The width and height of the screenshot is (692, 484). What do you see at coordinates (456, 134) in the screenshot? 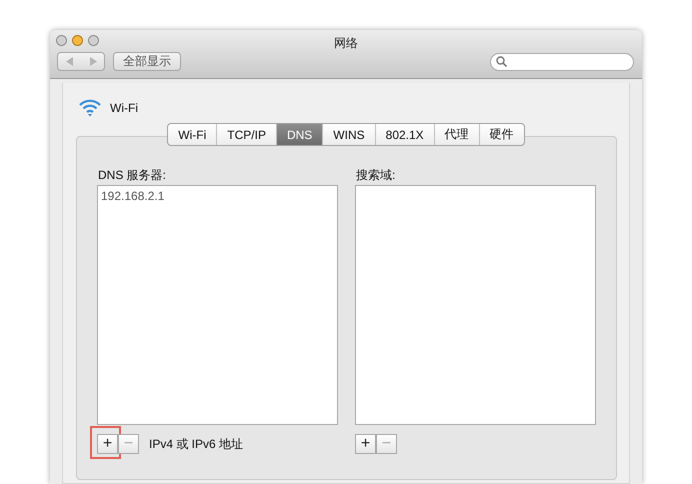
I see `tab: 代理` at bounding box center [456, 134].